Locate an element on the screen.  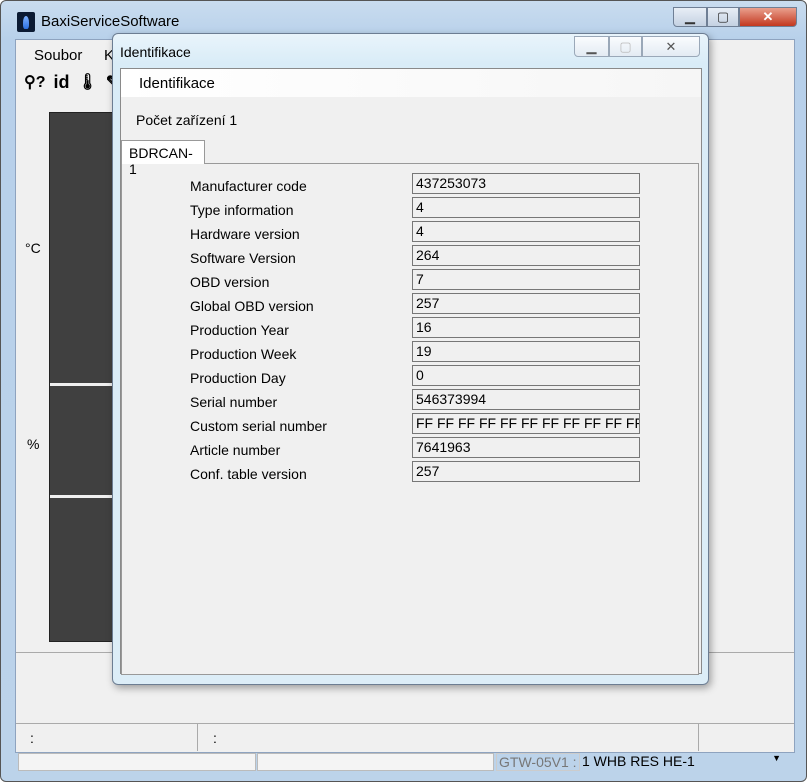
device-count-label: Počet zařízení 1 is located at coordinates (187, 120).